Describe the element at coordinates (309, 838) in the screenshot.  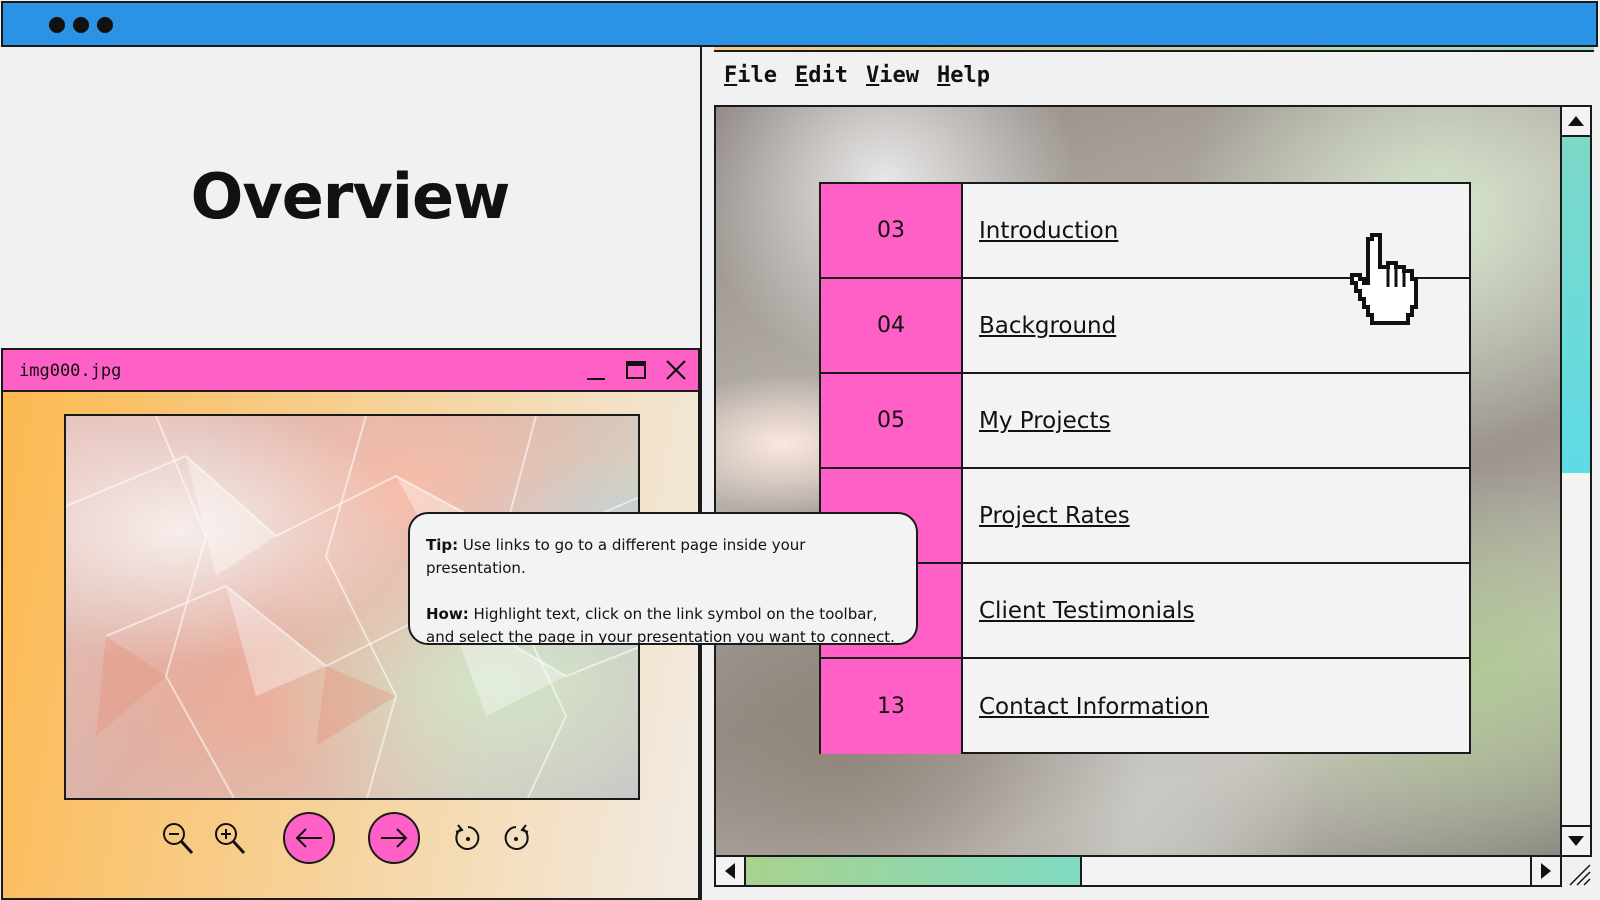
I see `previous-button` at that location.